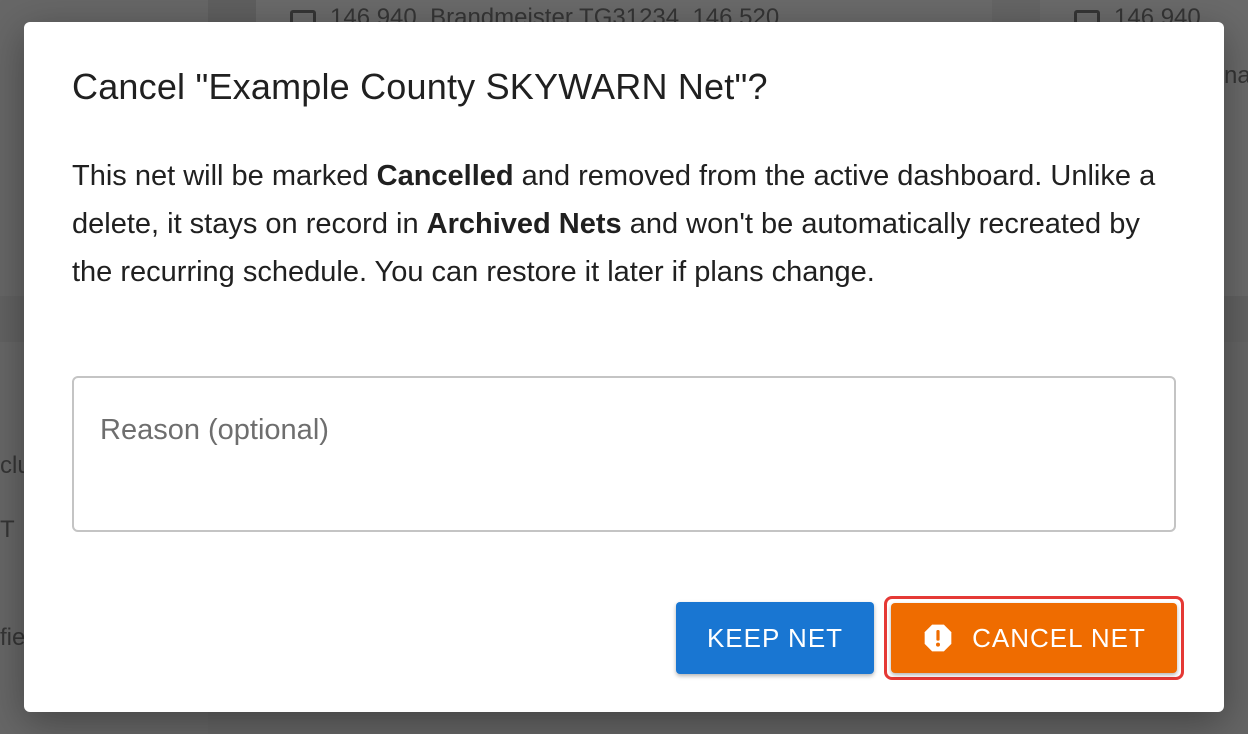 This screenshot has width=1248, height=734. I want to click on warning-octagon-icon, so click(938, 638).